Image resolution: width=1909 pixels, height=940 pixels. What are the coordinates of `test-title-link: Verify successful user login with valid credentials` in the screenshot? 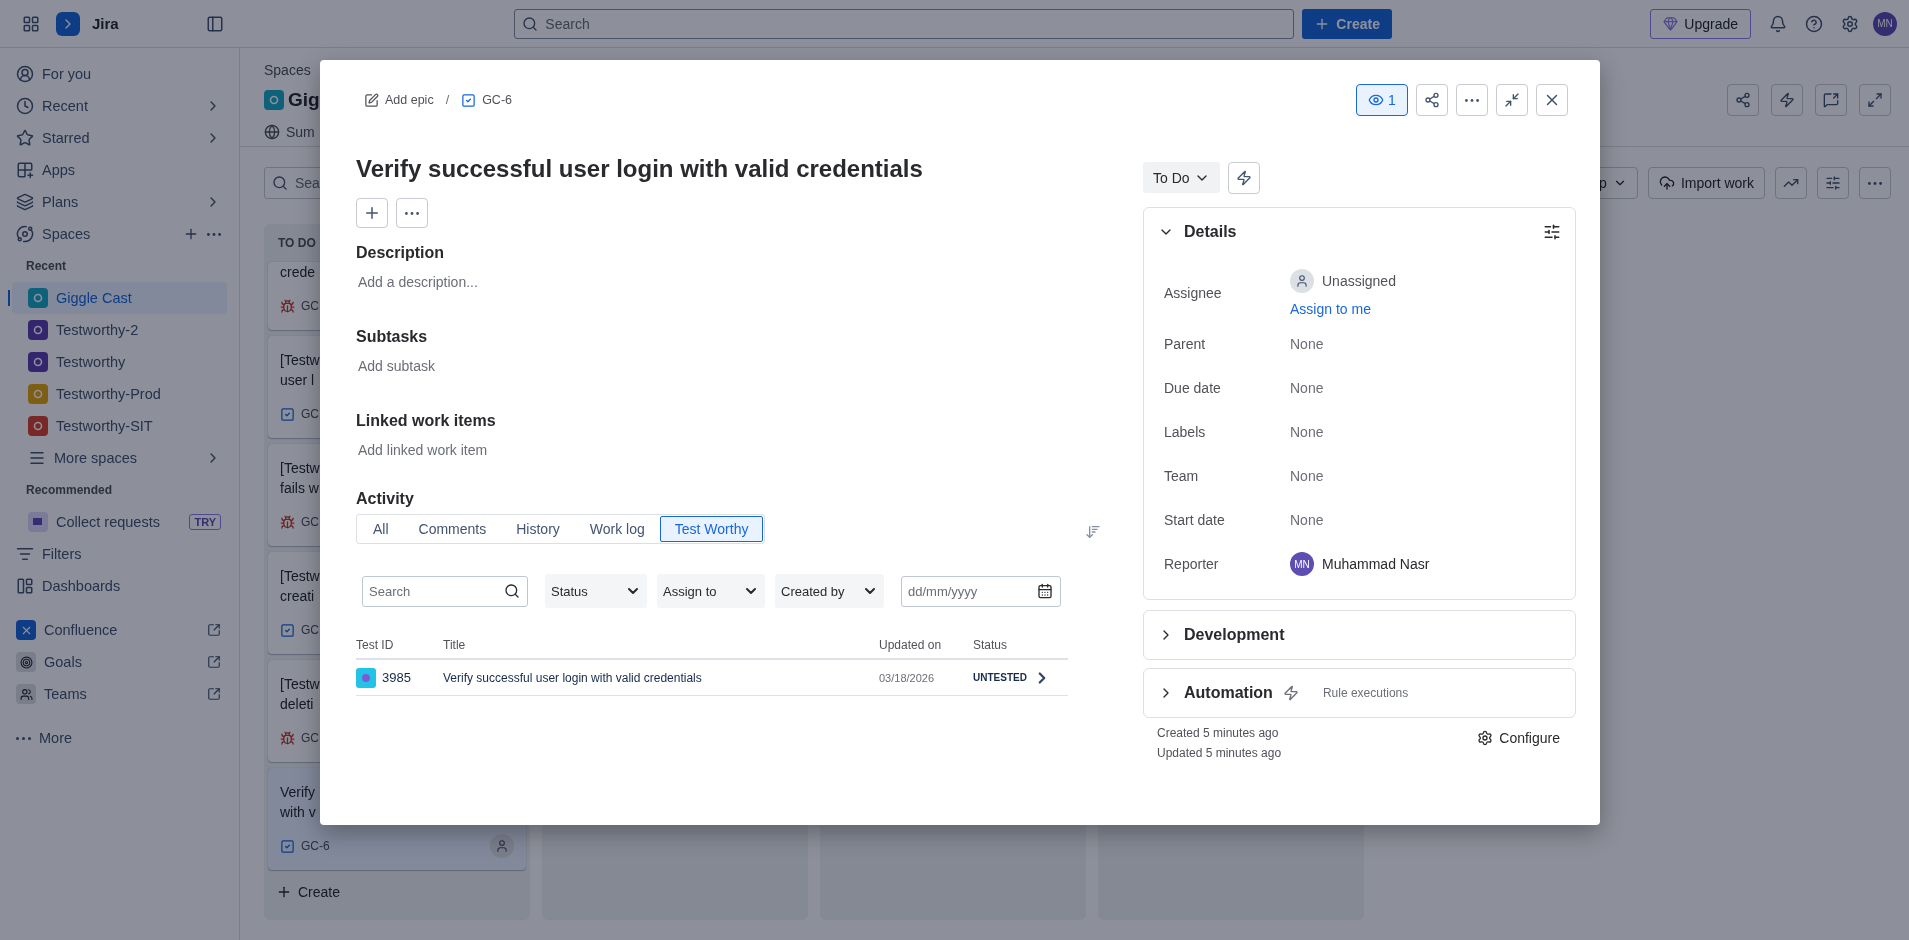 It's located at (572, 677).